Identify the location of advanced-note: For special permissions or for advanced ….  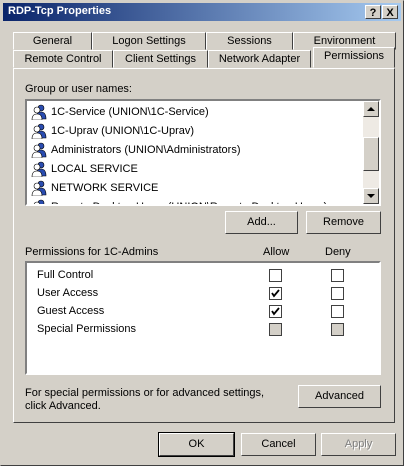
(145, 399).